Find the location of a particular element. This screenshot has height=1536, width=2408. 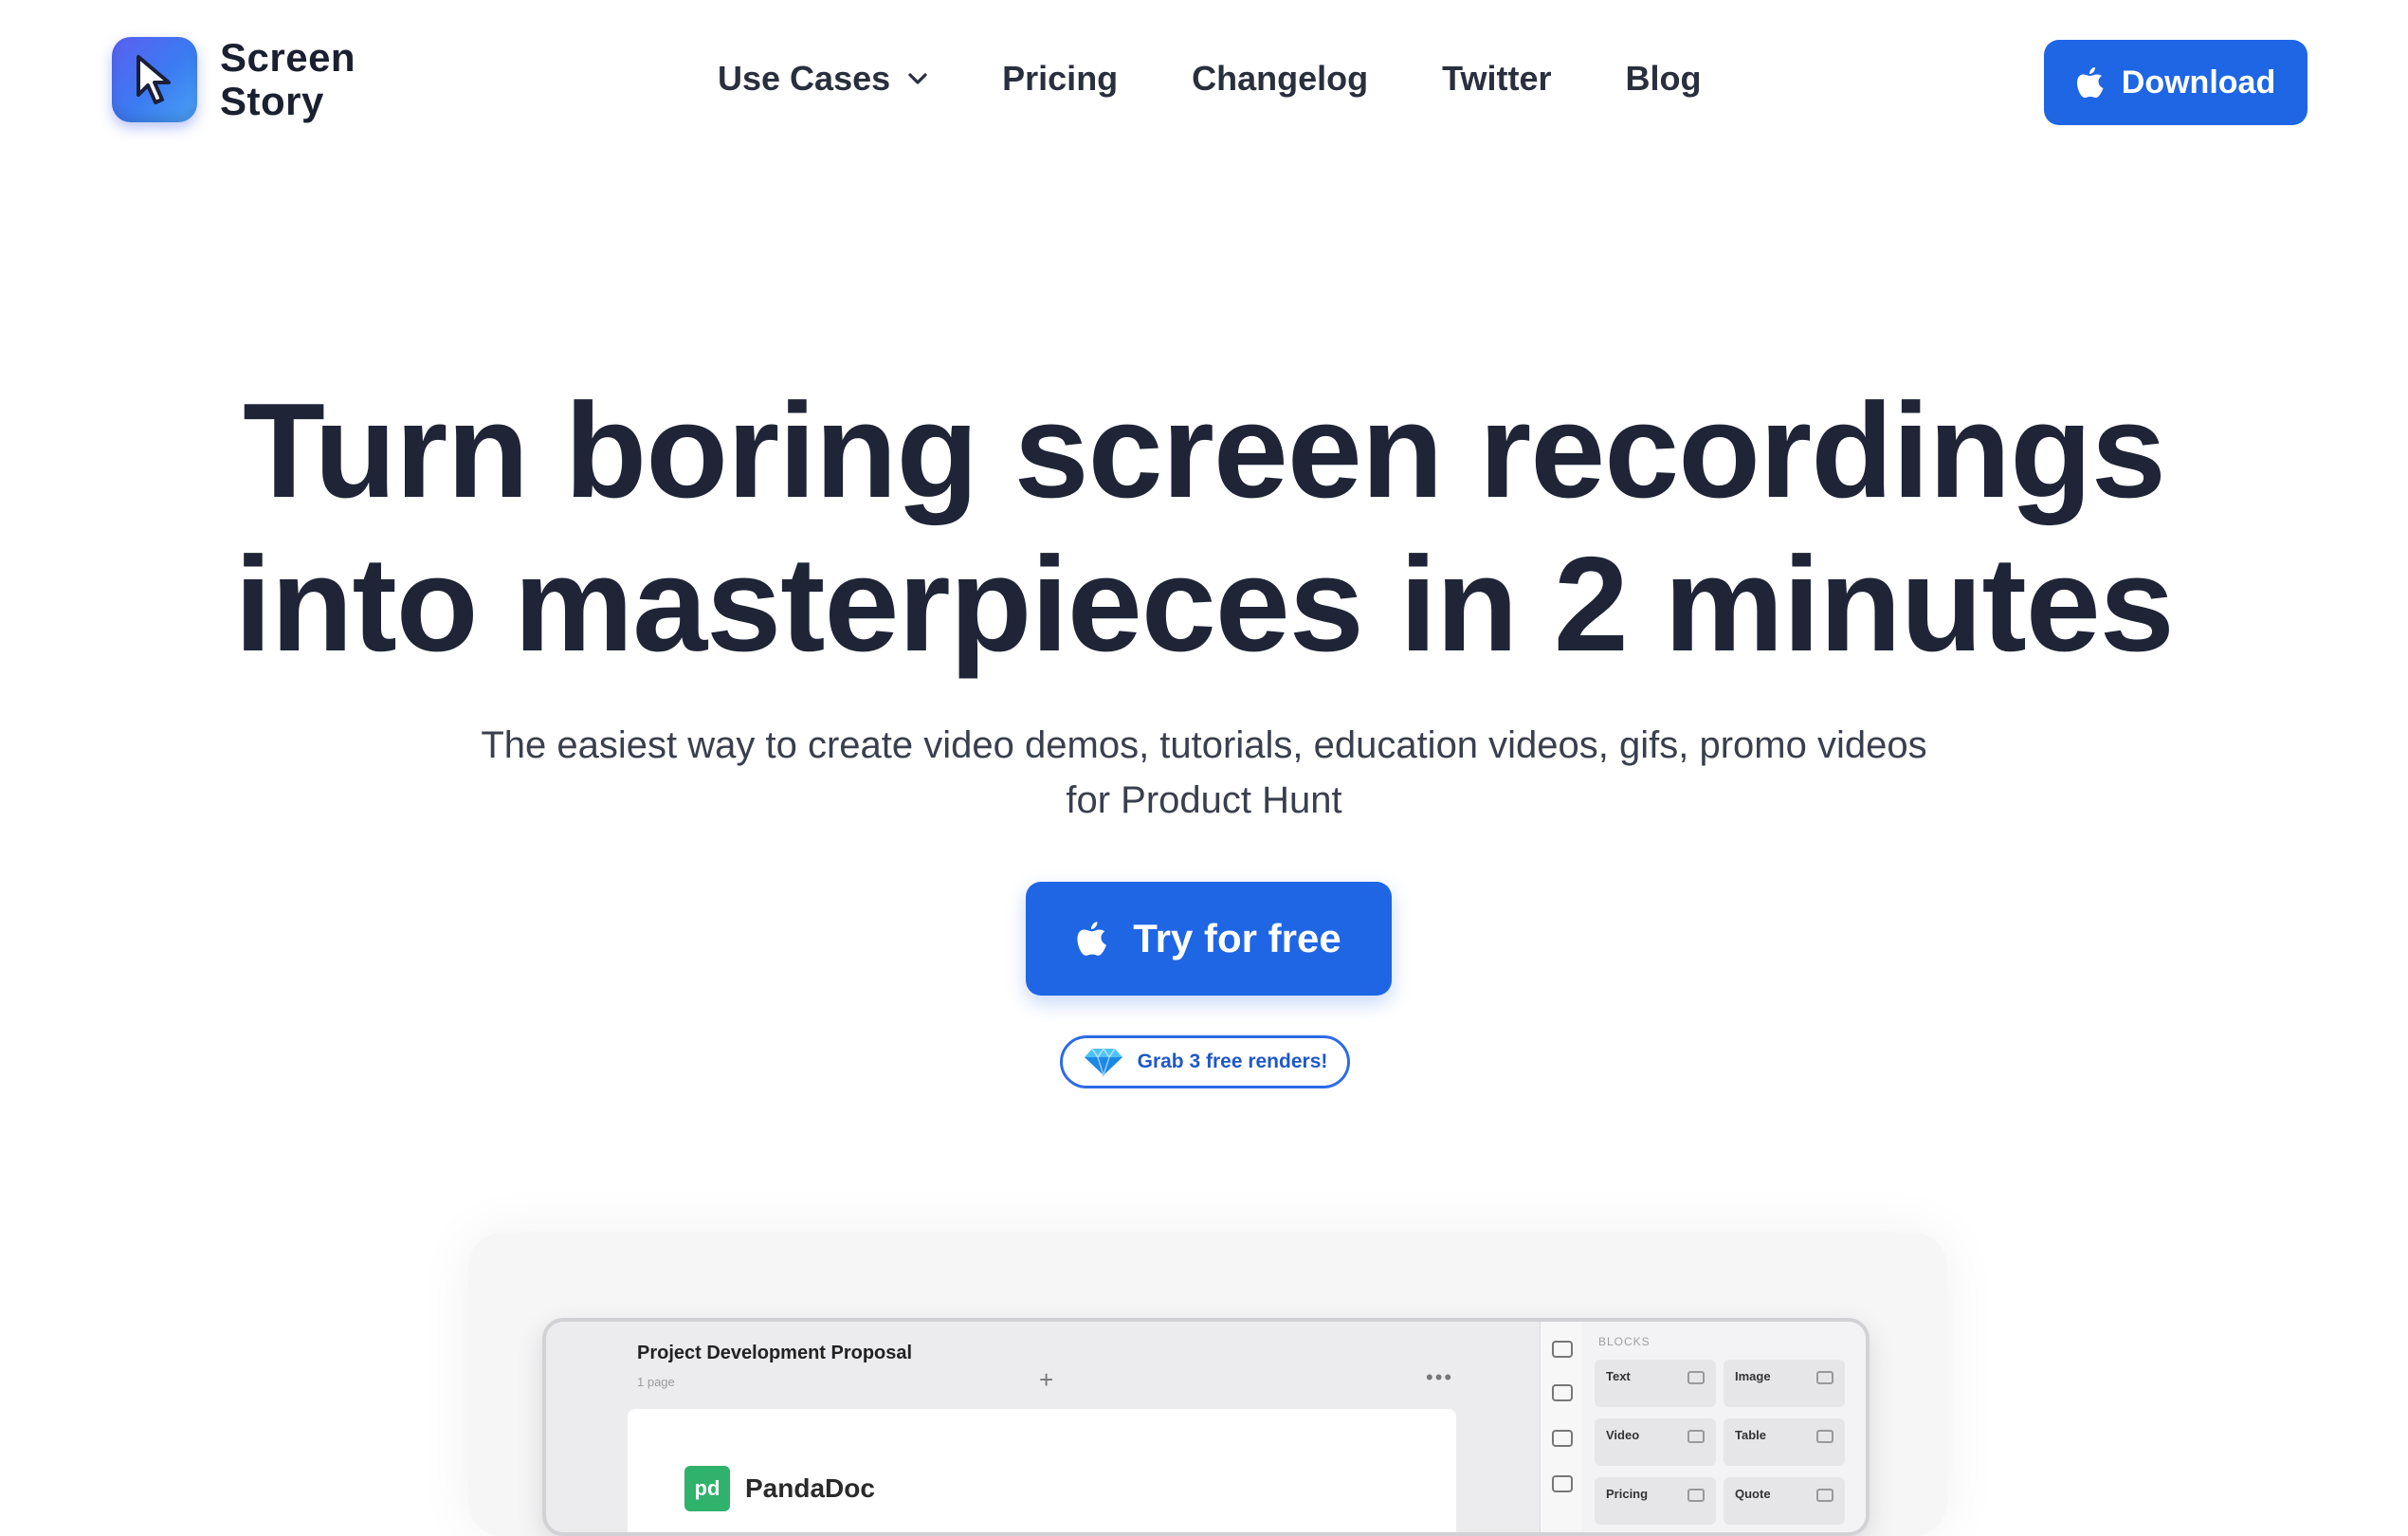

download-button: Download is located at coordinates (2176, 82).